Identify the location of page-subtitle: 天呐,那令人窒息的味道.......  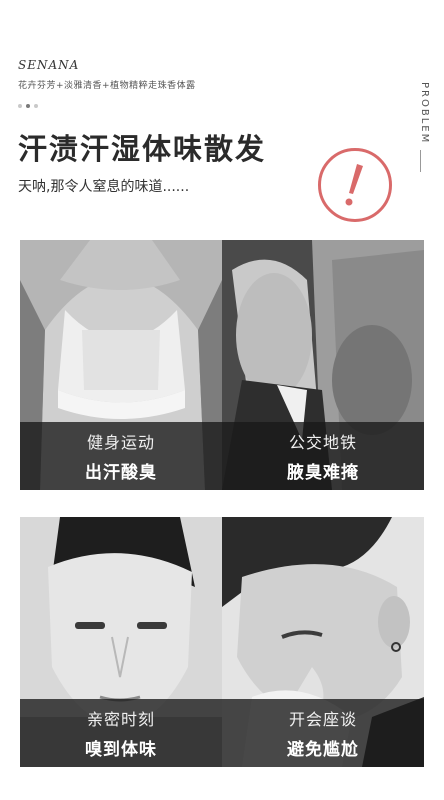
(104, 187).